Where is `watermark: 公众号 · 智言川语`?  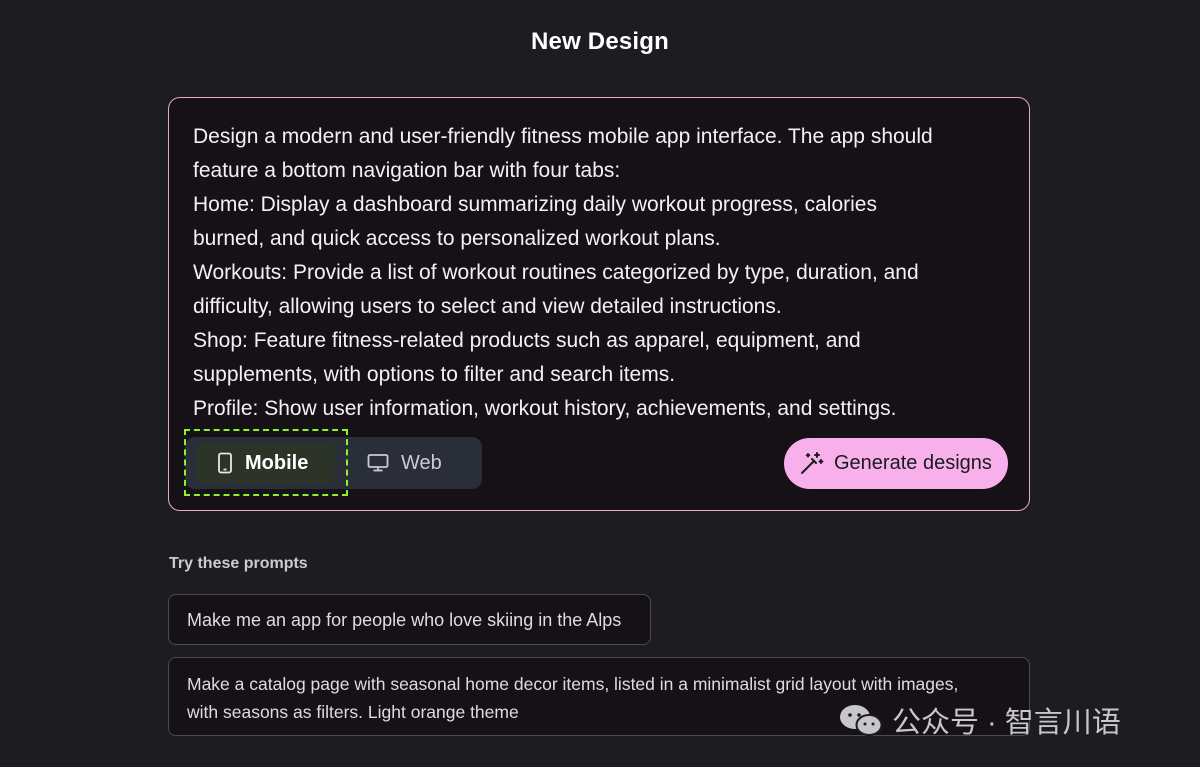
watermark: 公众号 · 智言川语 is located at coordinates (979, 720).